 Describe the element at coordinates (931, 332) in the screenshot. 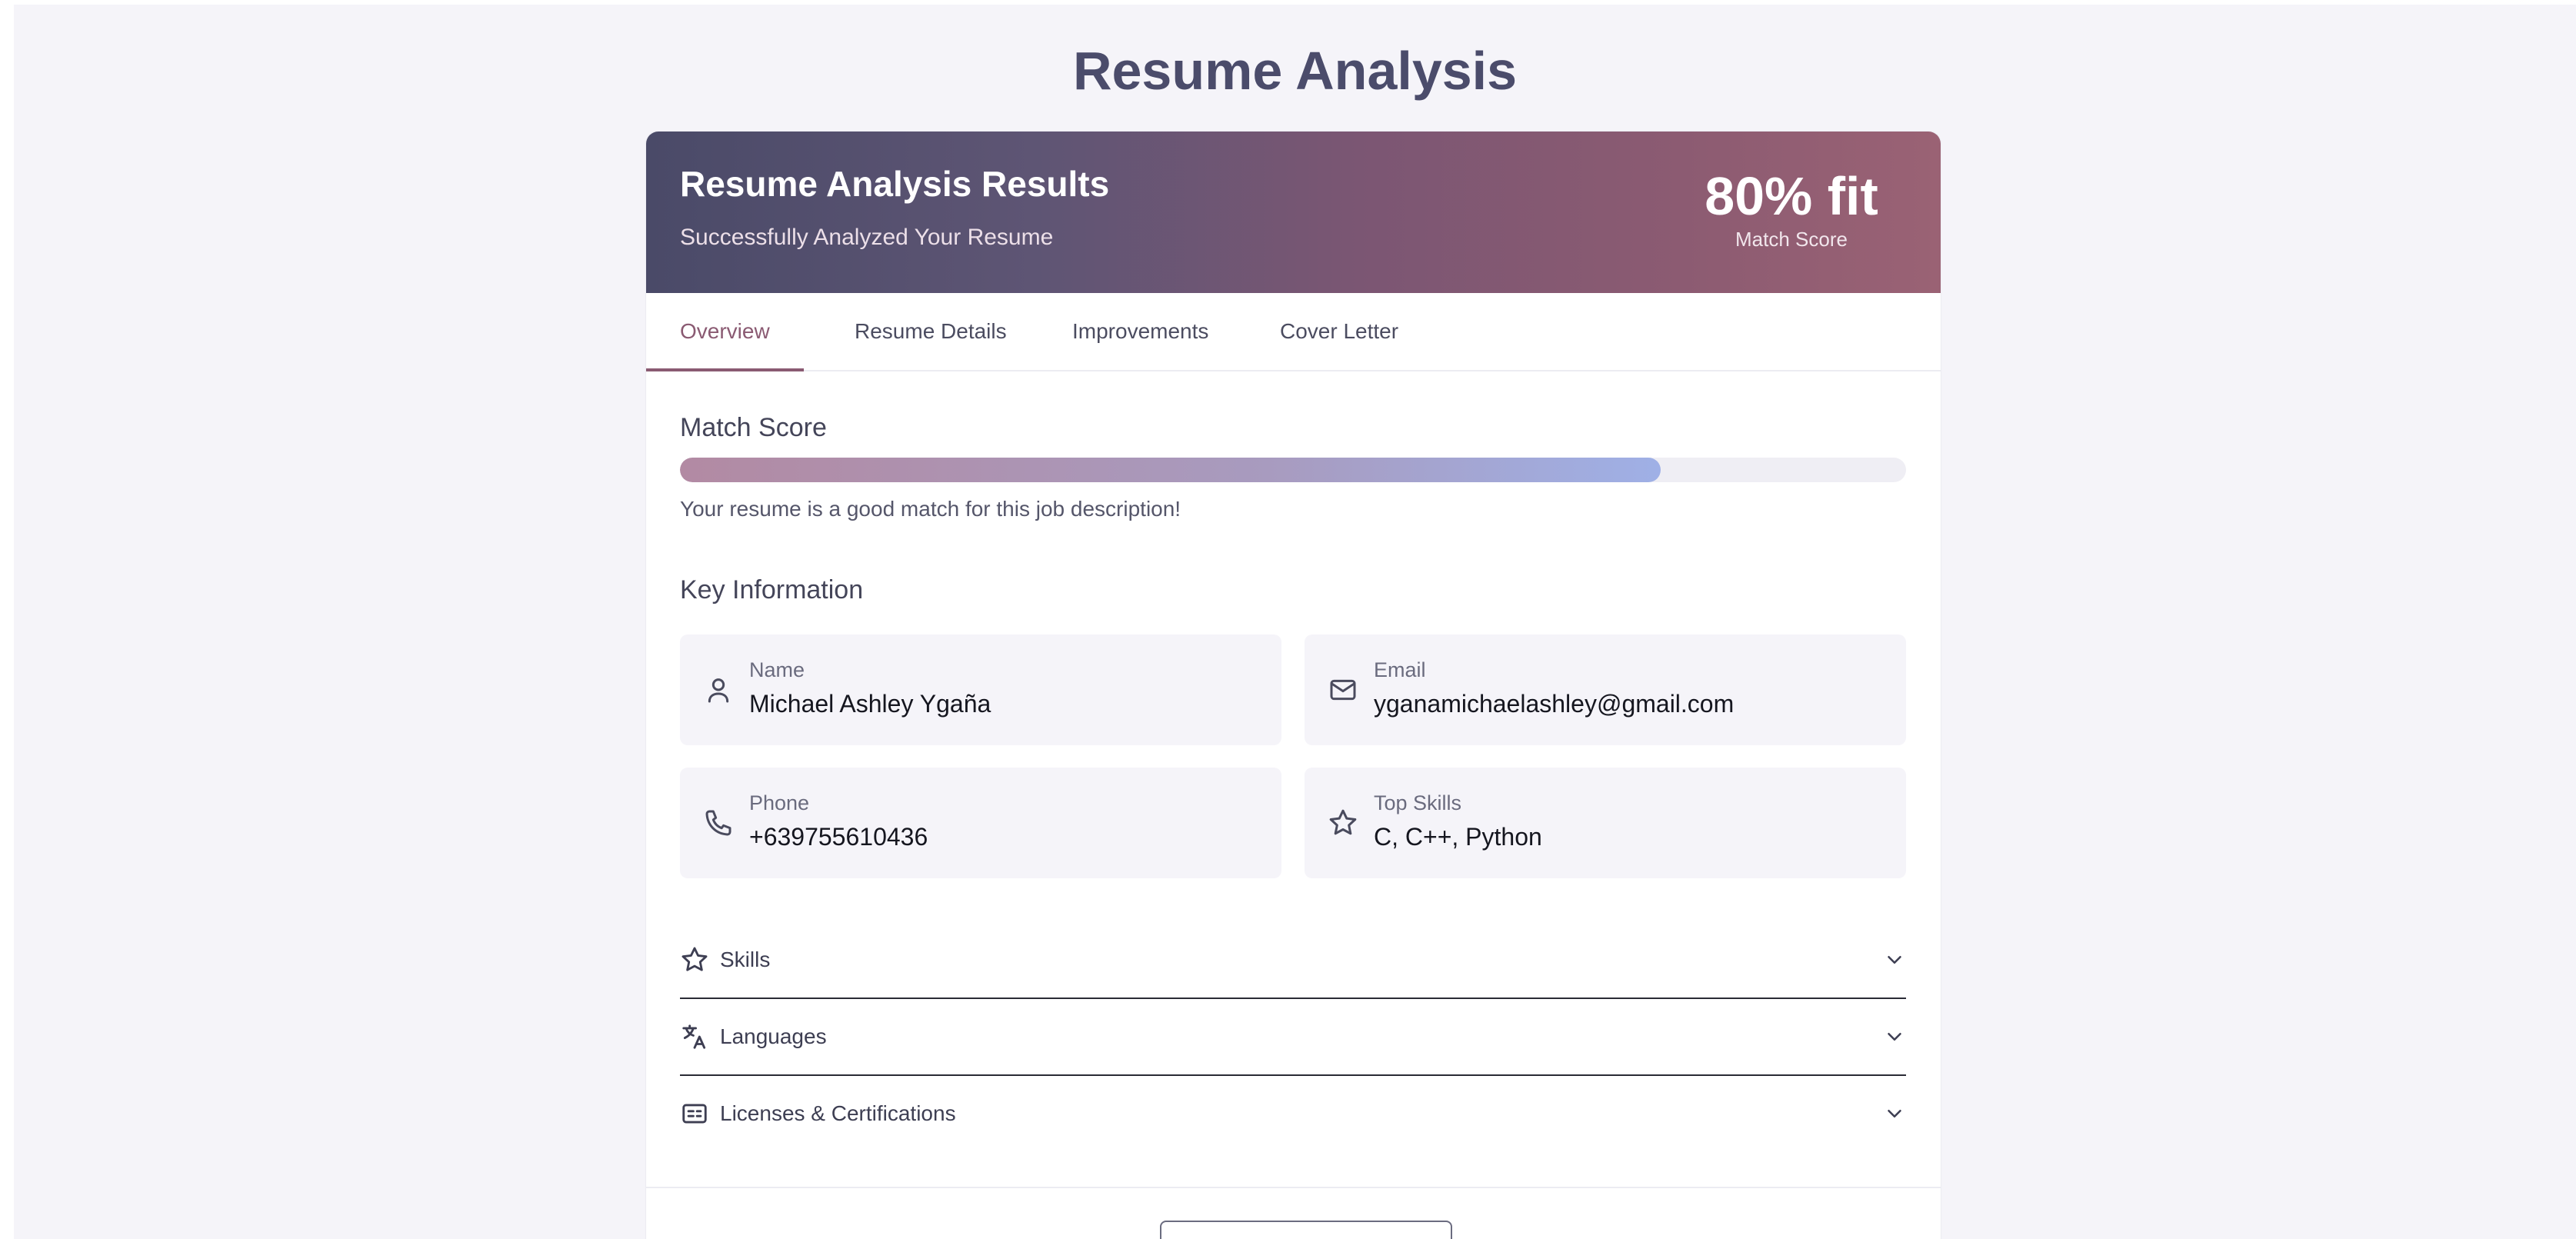

I see `tab-resume-details: Resume Details` at that location.